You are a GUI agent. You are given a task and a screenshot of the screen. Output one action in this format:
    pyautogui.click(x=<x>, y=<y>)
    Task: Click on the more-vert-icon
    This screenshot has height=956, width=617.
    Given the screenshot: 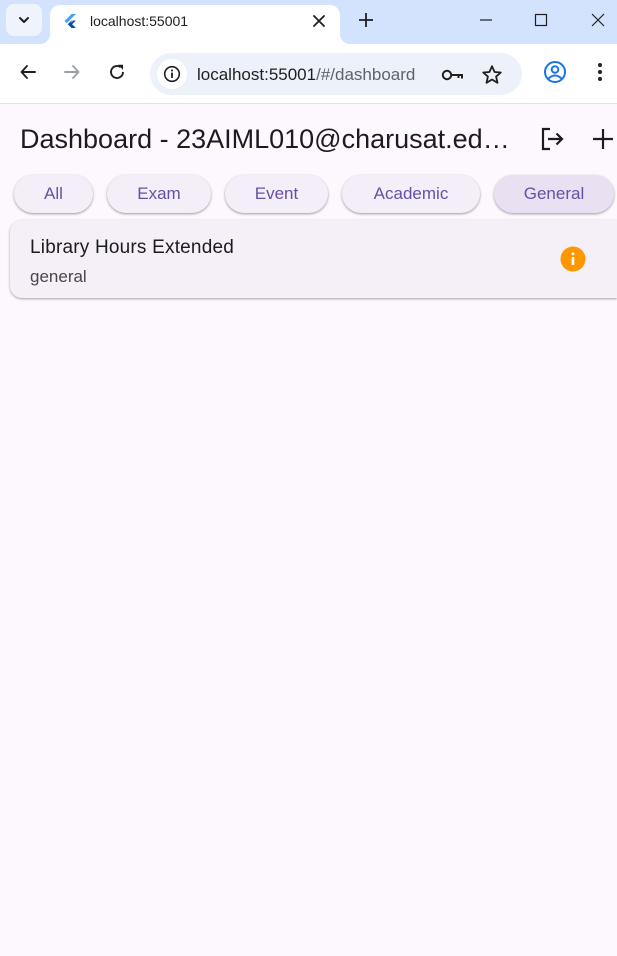 What is the action you would take?
    pyautogui.click(x=600, y=72)
    